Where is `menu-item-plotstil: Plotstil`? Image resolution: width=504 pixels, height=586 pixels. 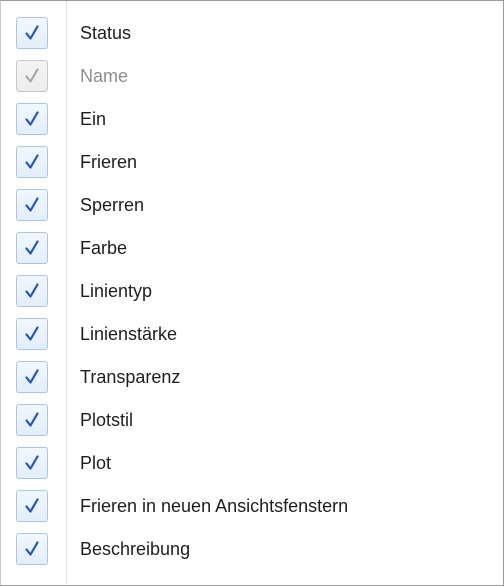
menu-item-plotstil: Plotstil is located at coordinates (252, 420).